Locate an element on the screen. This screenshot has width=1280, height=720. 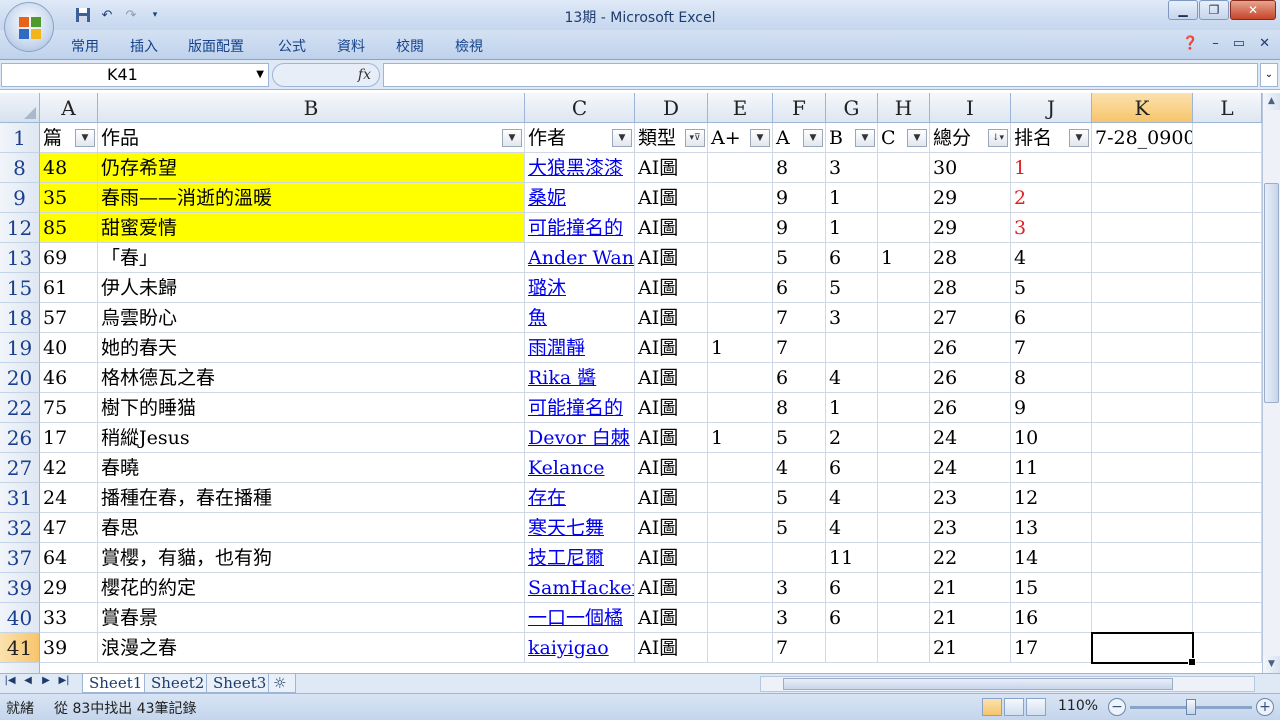
last-sheet-icon: ▶| is located at coordinates (64, 680).